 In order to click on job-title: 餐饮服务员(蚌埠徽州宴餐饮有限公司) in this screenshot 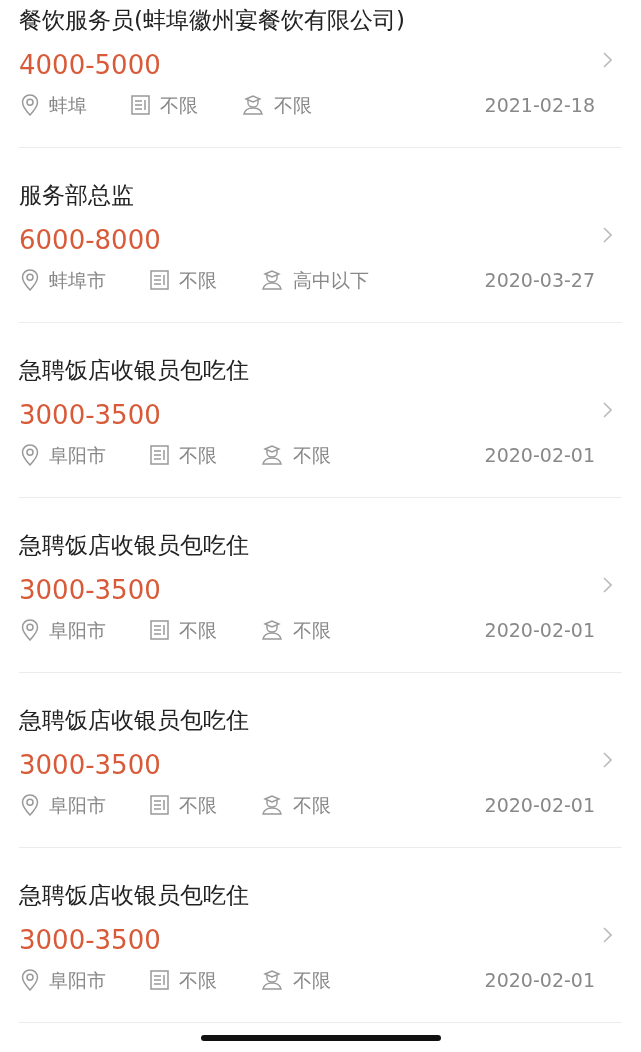, I will do `click(212, 20)`.